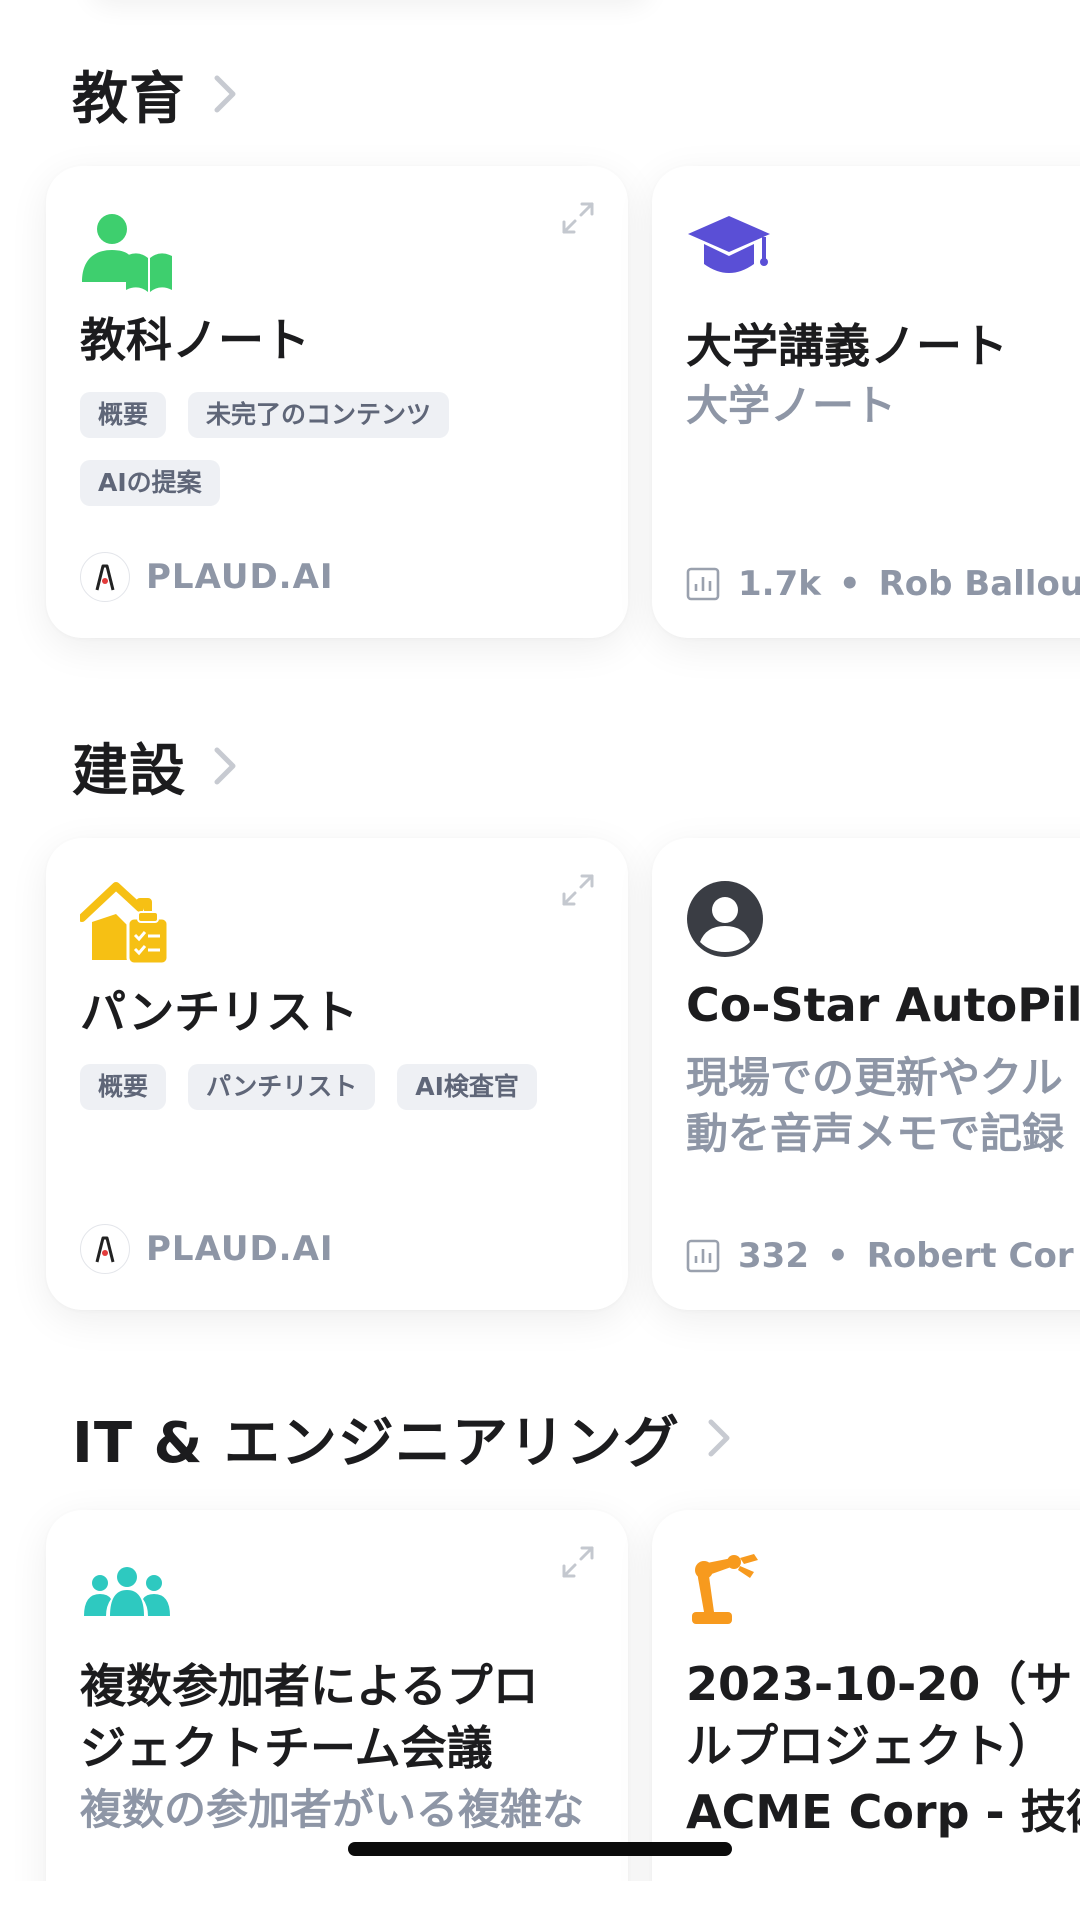 This screenshot has height=1920, width=1080. What do you see at coordinates (773, 1256) in the screenshot?
I see `usage-count: 332` at bounding box center [773, 1256].